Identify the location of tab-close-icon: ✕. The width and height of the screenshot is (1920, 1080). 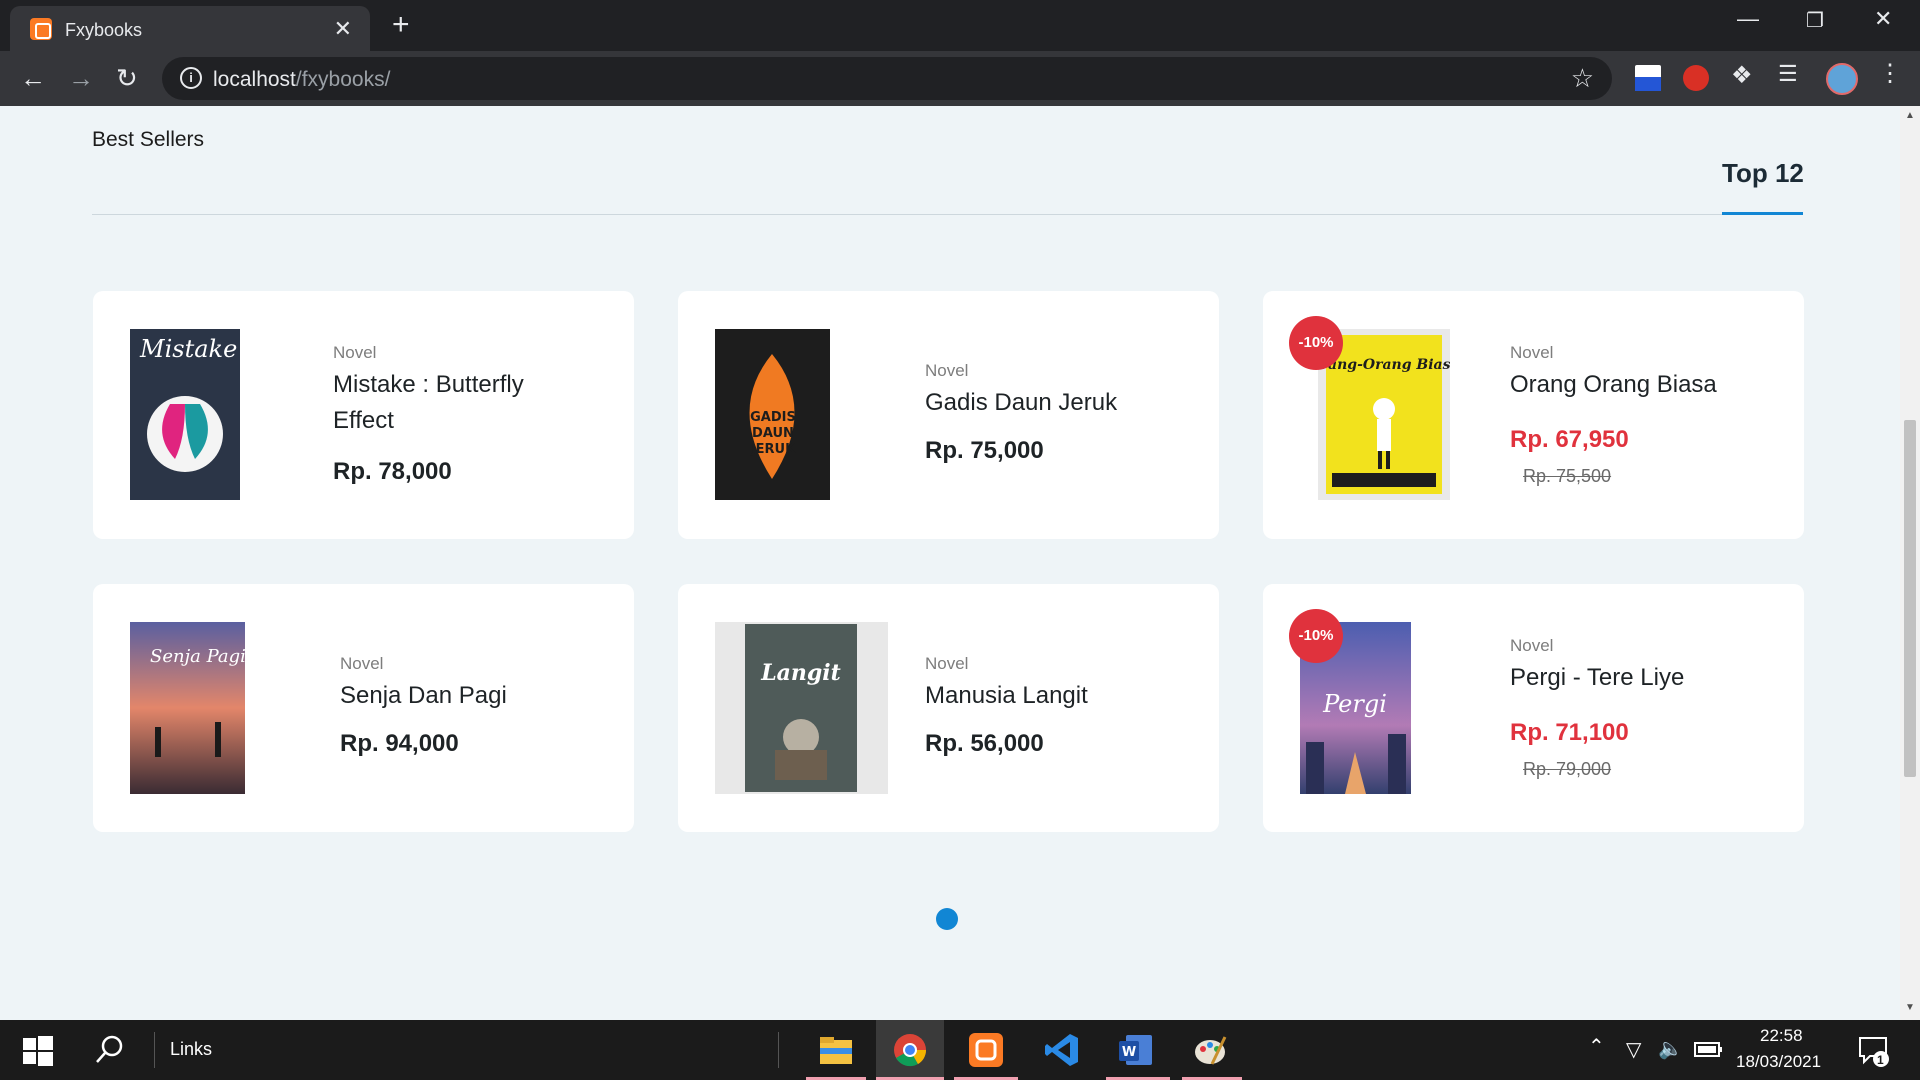
(343, 29).